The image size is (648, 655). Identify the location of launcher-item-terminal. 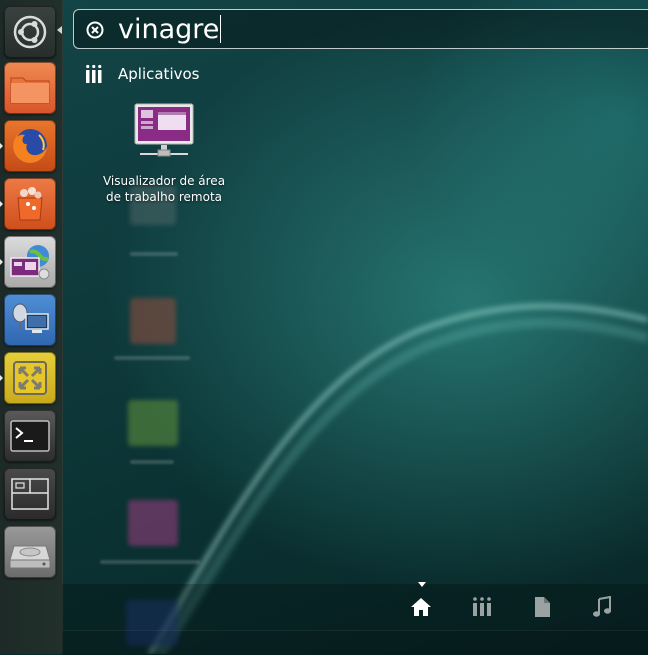
(30, 436).